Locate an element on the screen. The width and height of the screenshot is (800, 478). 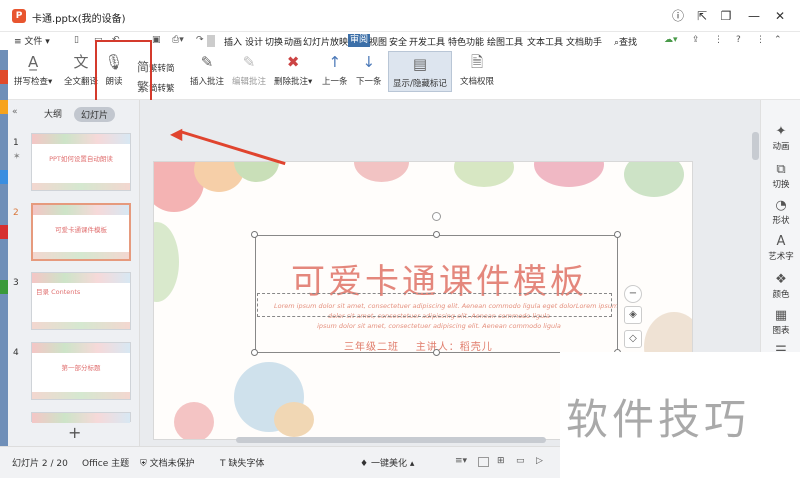
animation-icon: ✦ is located at coordinates (781, 131).